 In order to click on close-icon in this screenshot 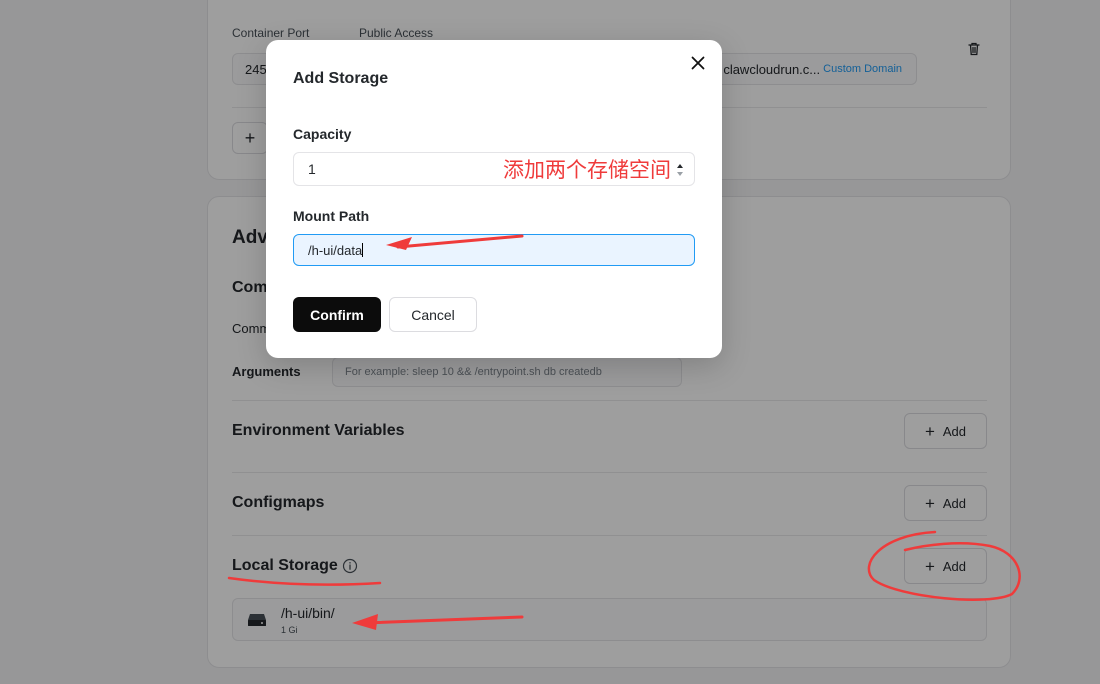, I will do `click(698, 63)`.